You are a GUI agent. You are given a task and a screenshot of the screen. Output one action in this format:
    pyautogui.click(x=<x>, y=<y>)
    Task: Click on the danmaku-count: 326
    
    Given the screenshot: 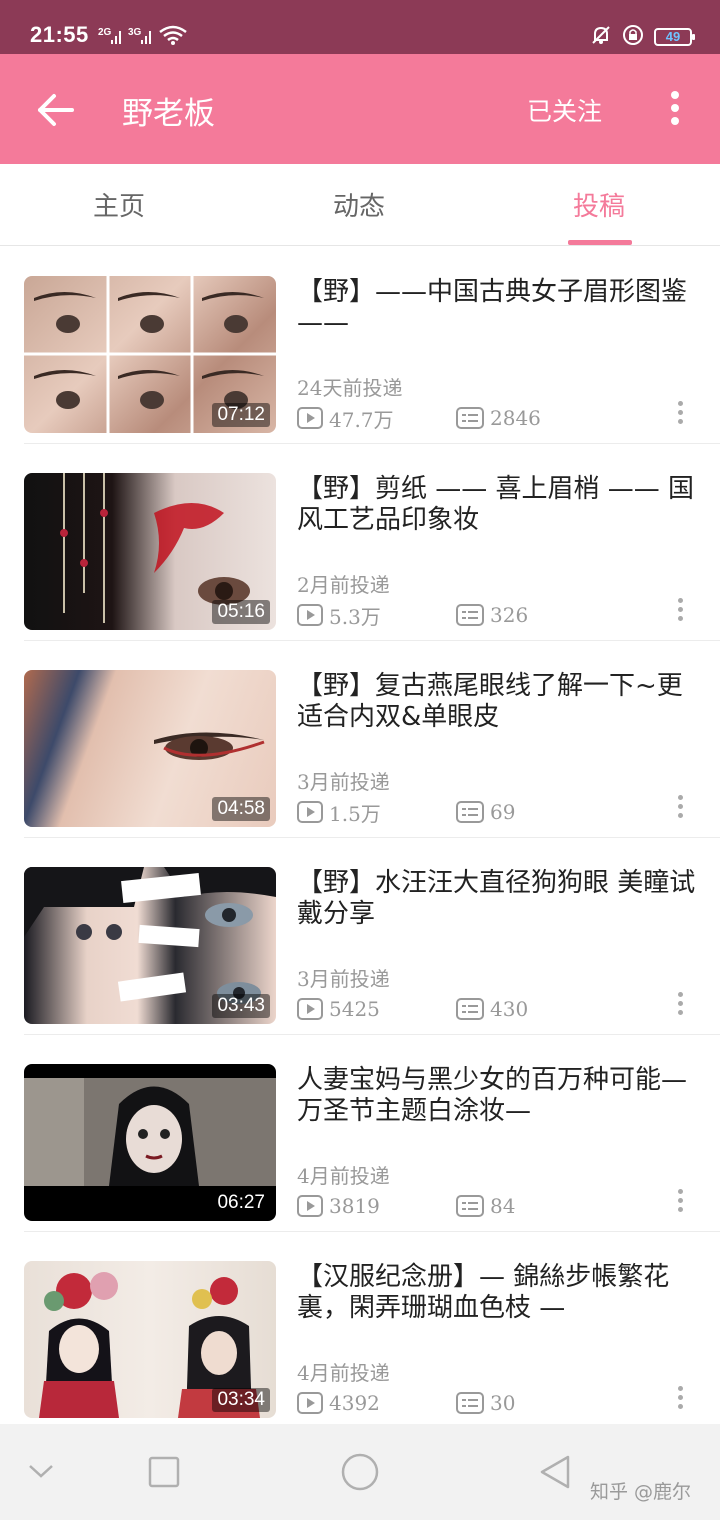 What is the action you would take?
    pyautogui.click(x=492, y=615)
    